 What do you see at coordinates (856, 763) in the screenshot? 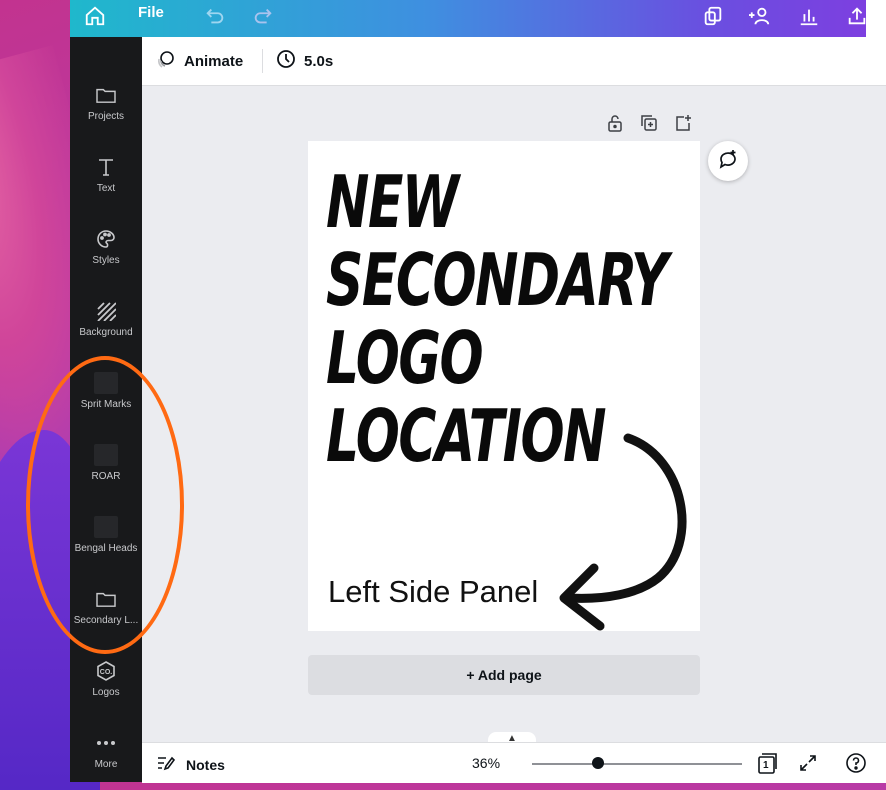
I see `help-icon` at bounding box center [856, 763].